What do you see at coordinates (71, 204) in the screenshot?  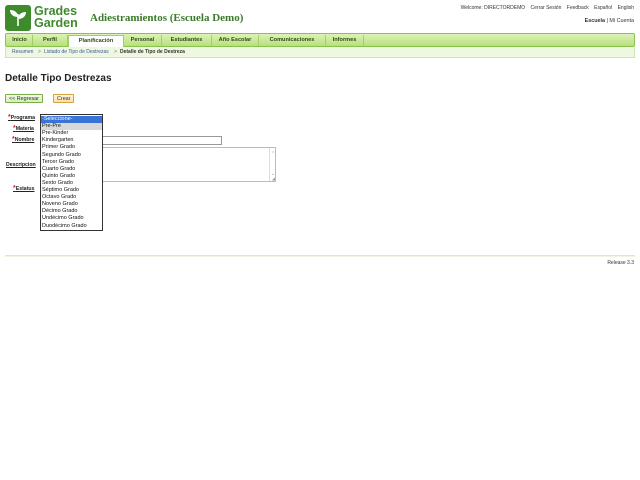 I see `dropdown-option: Noveno Grado` at bounding box center [71, 204].